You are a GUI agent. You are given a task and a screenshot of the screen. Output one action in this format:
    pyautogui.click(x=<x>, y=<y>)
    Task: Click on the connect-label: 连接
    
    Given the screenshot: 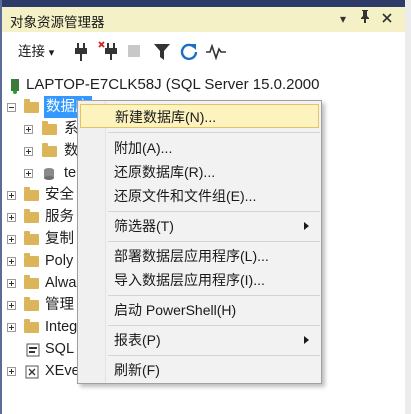 What is the action you would take?
    pyautogui.click(x=31, y=51)
    